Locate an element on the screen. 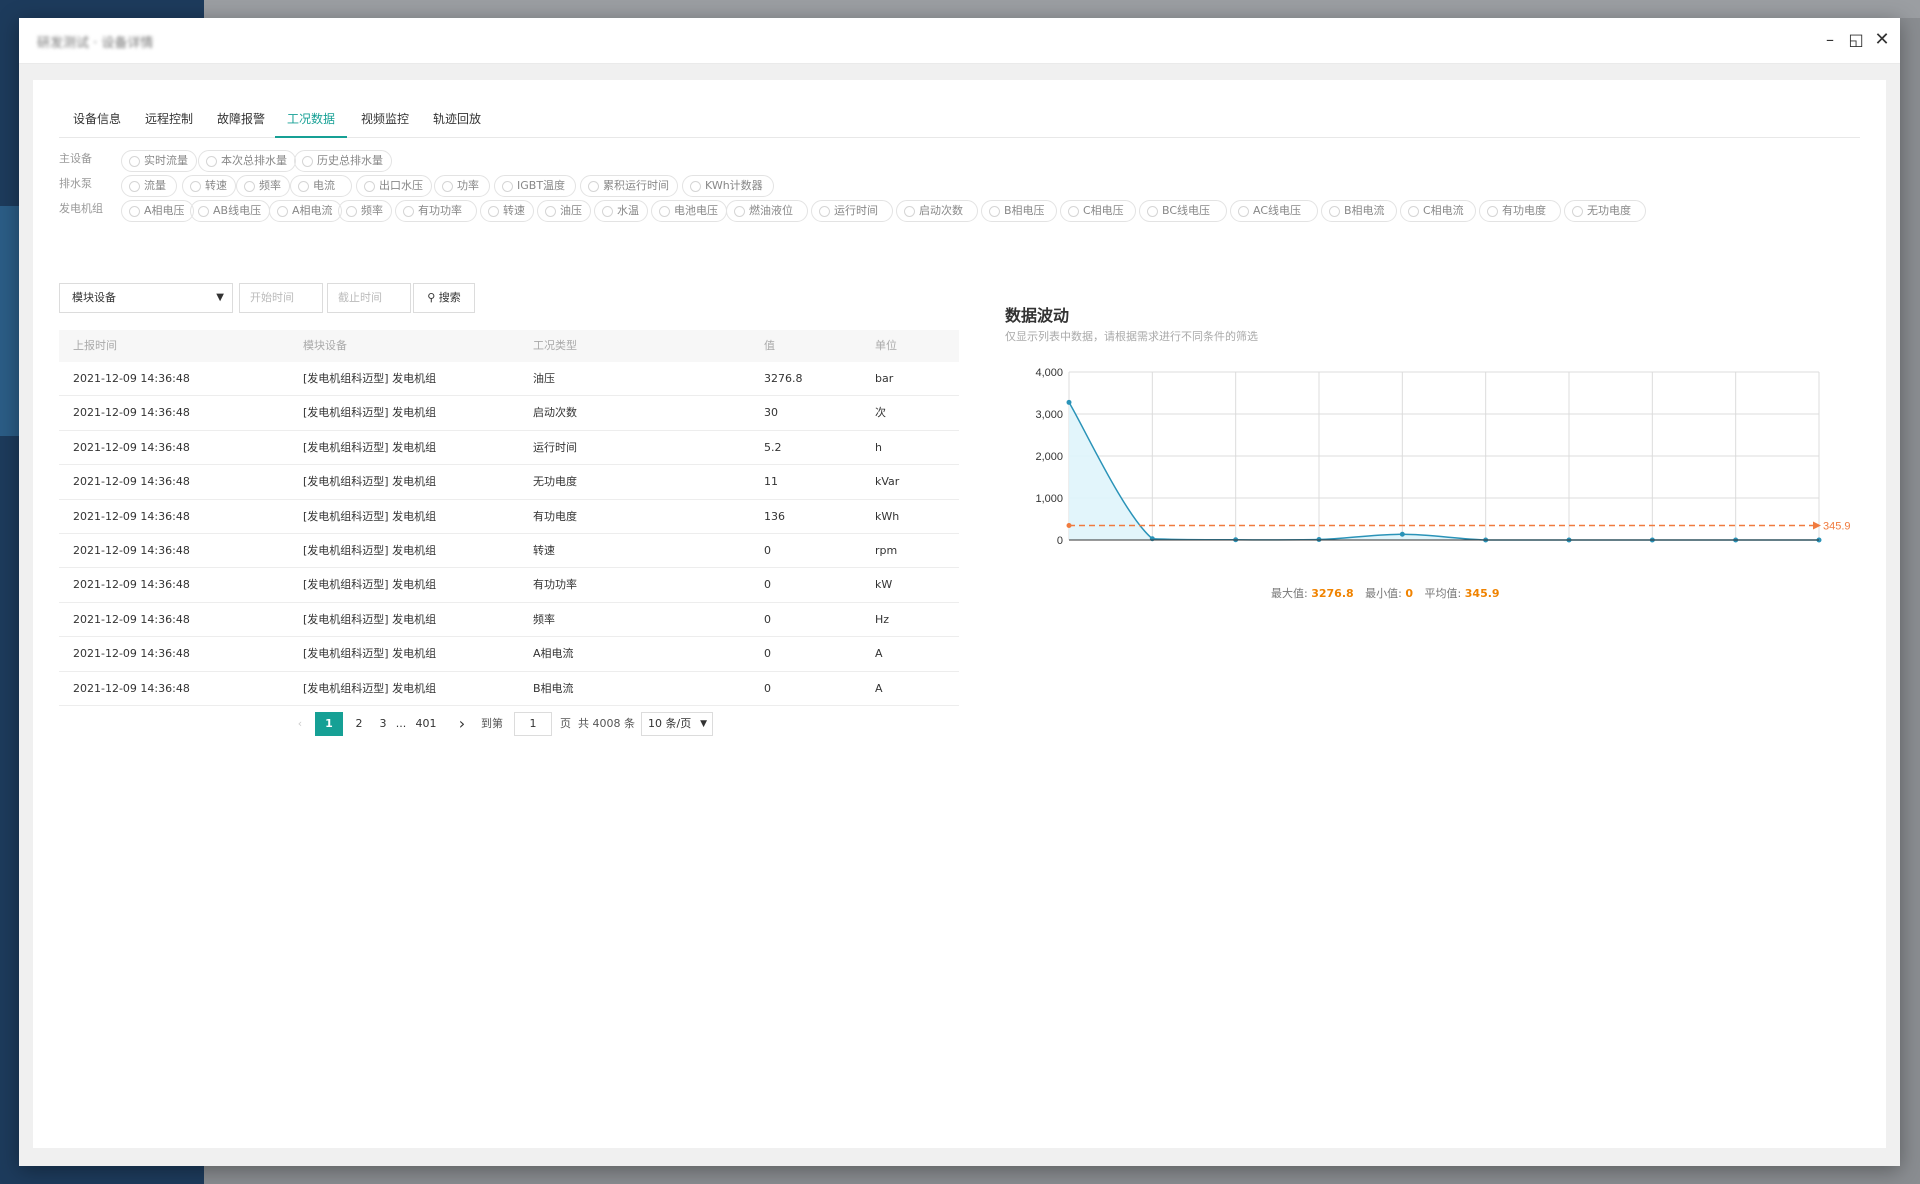 Image resolution: width=1920 pixels, height=1184 pixels. page-button: 2 is located at coordinates (359, 724).